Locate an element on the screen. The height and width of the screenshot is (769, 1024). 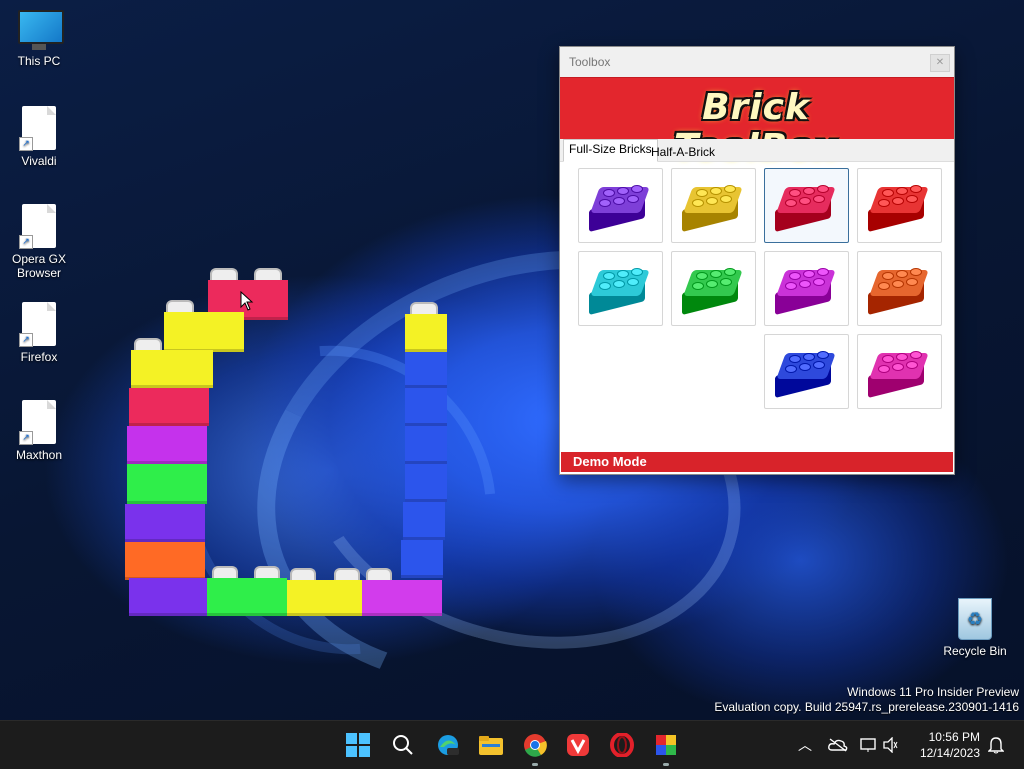
opera-button is located at coordinates (622, 745).